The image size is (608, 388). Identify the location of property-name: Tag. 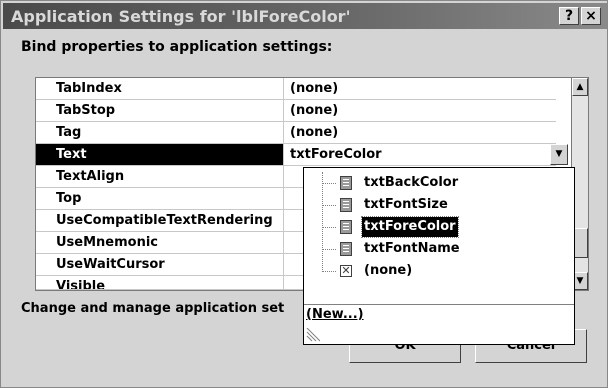
(160, 132).